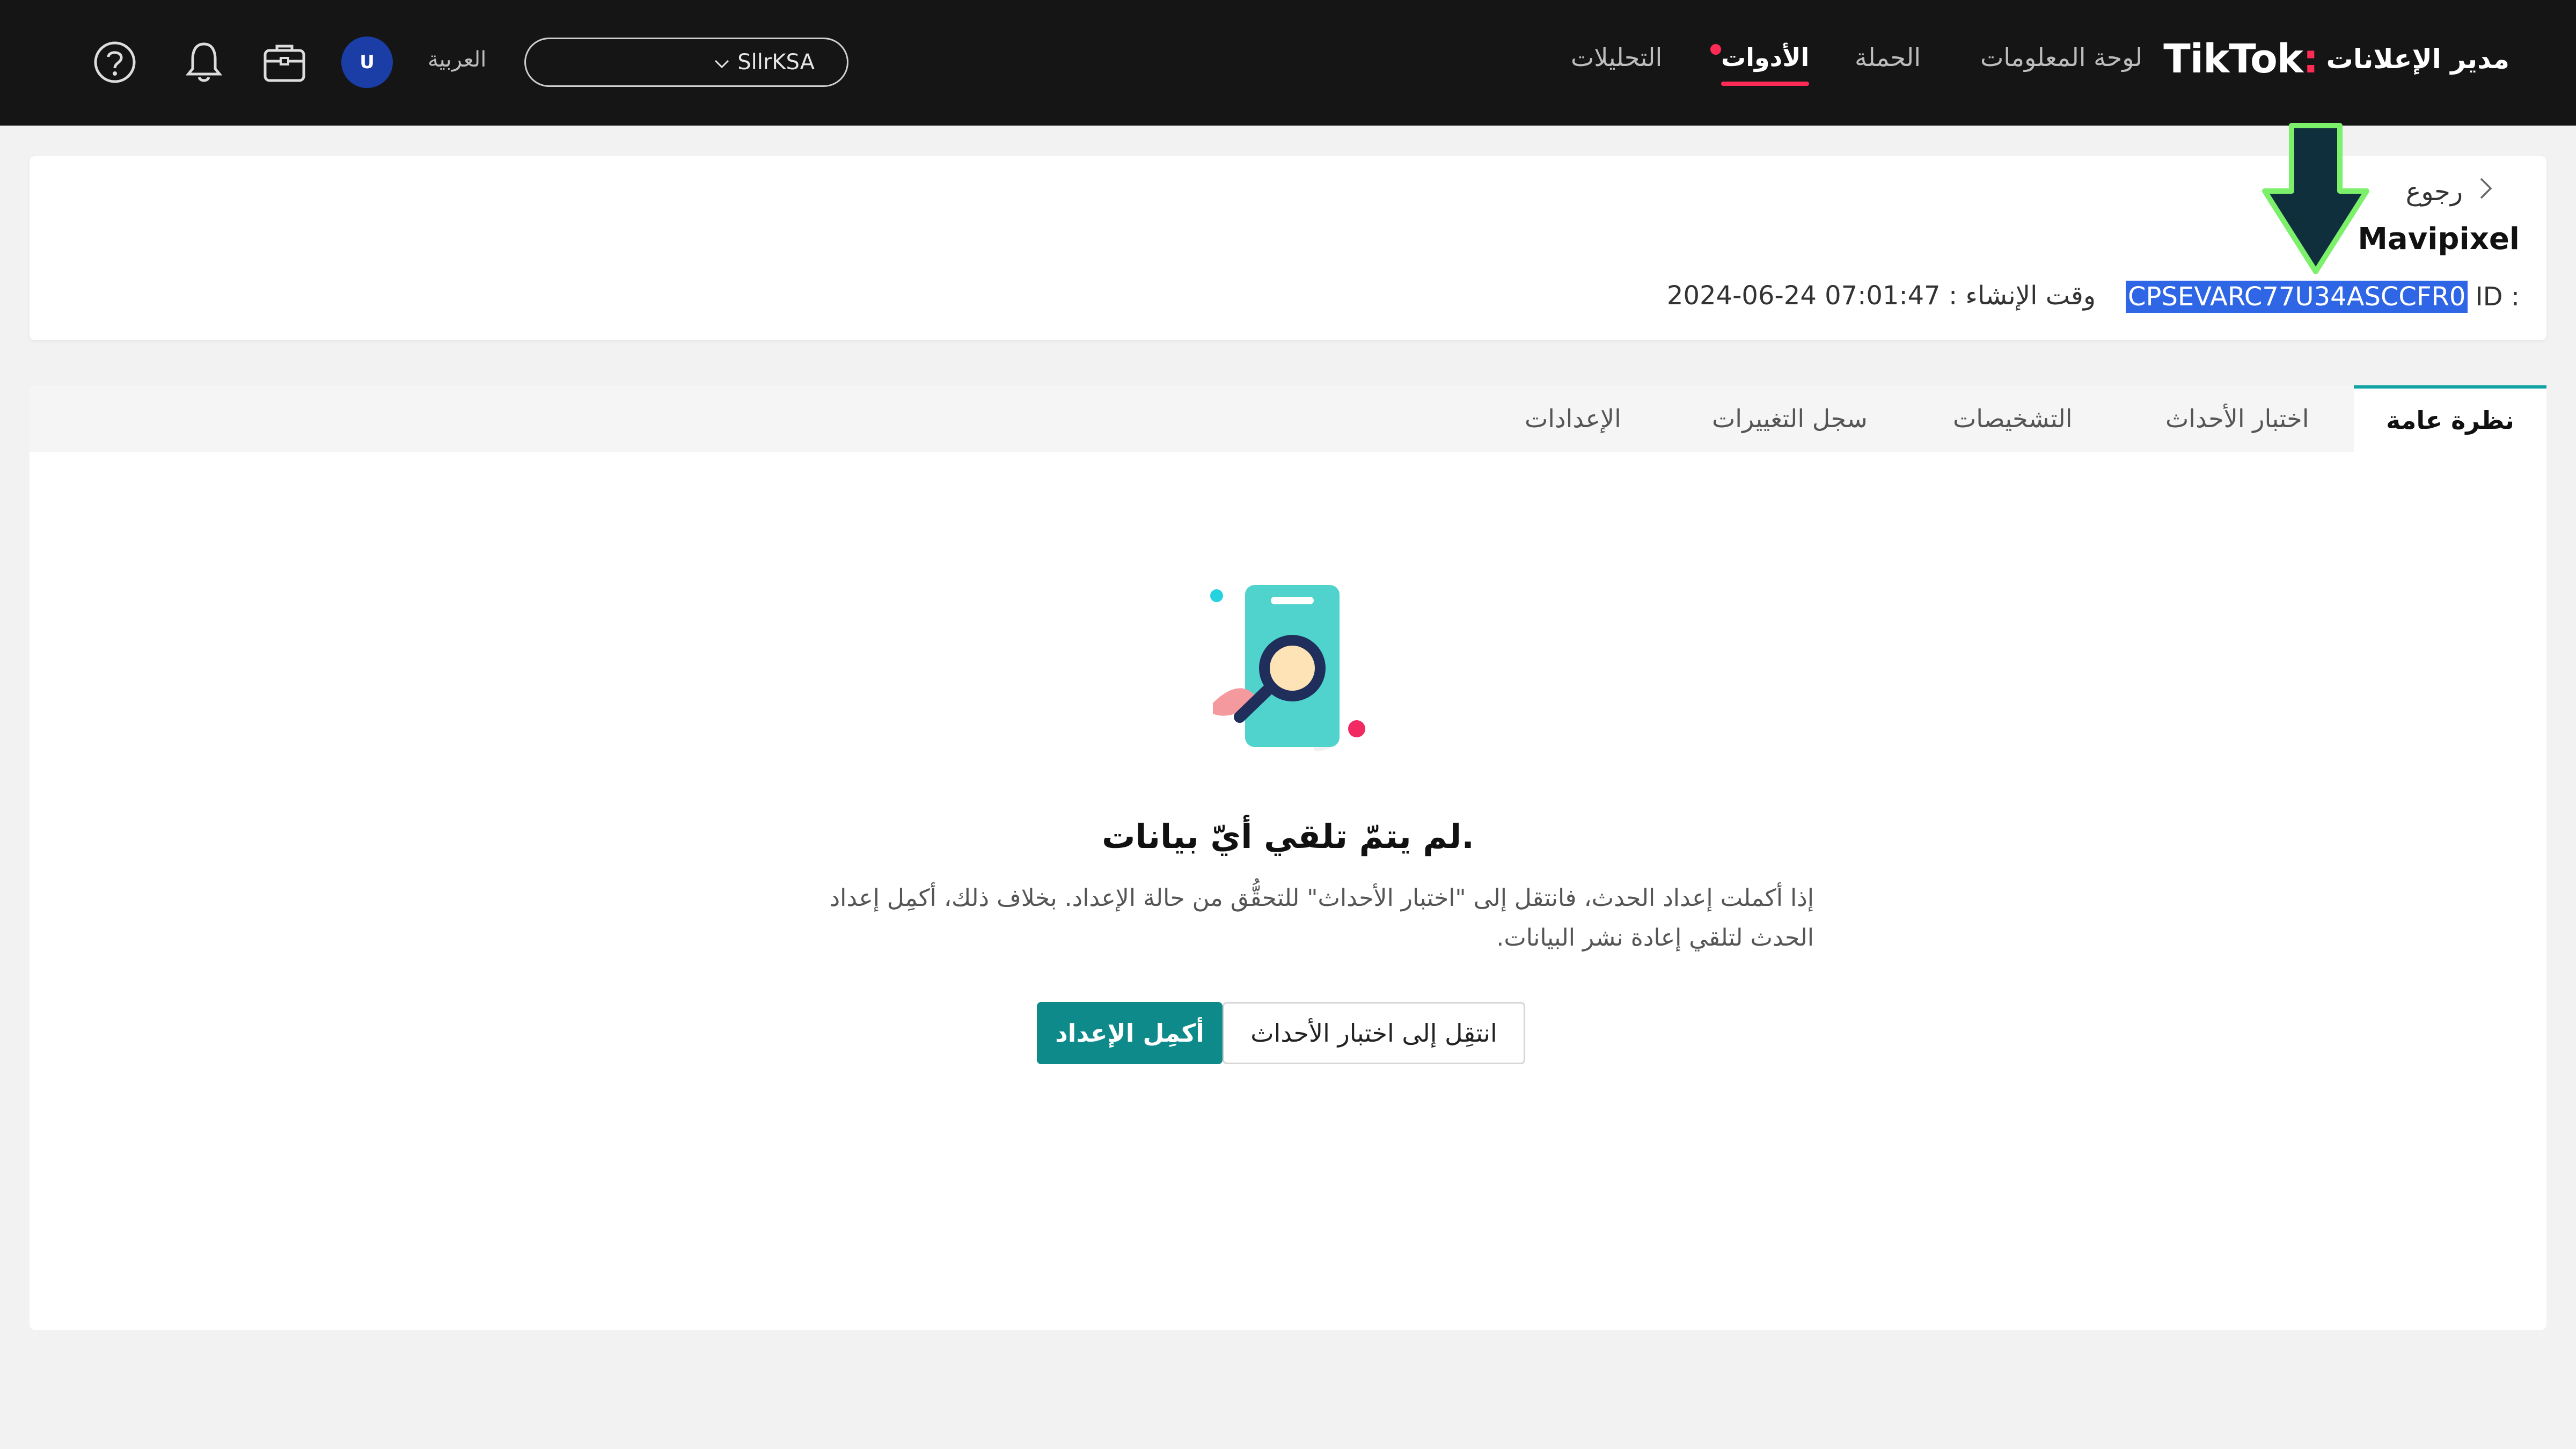  Describe the element at coordinates (2237, 418) in the screenshot. I see `tab-test-events: اختبار الأحداث` at that location.